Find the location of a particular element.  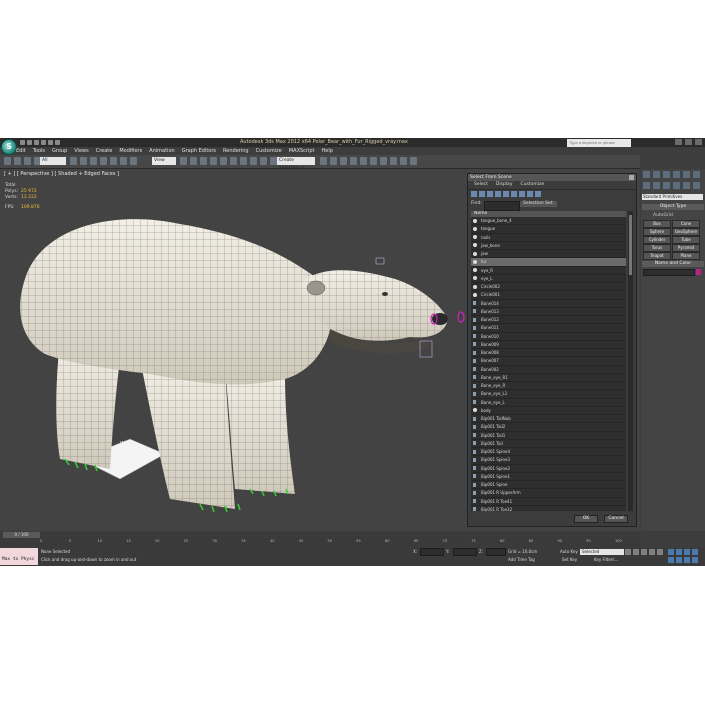

menu-animation: Animation is located at coordinates (162, 151).